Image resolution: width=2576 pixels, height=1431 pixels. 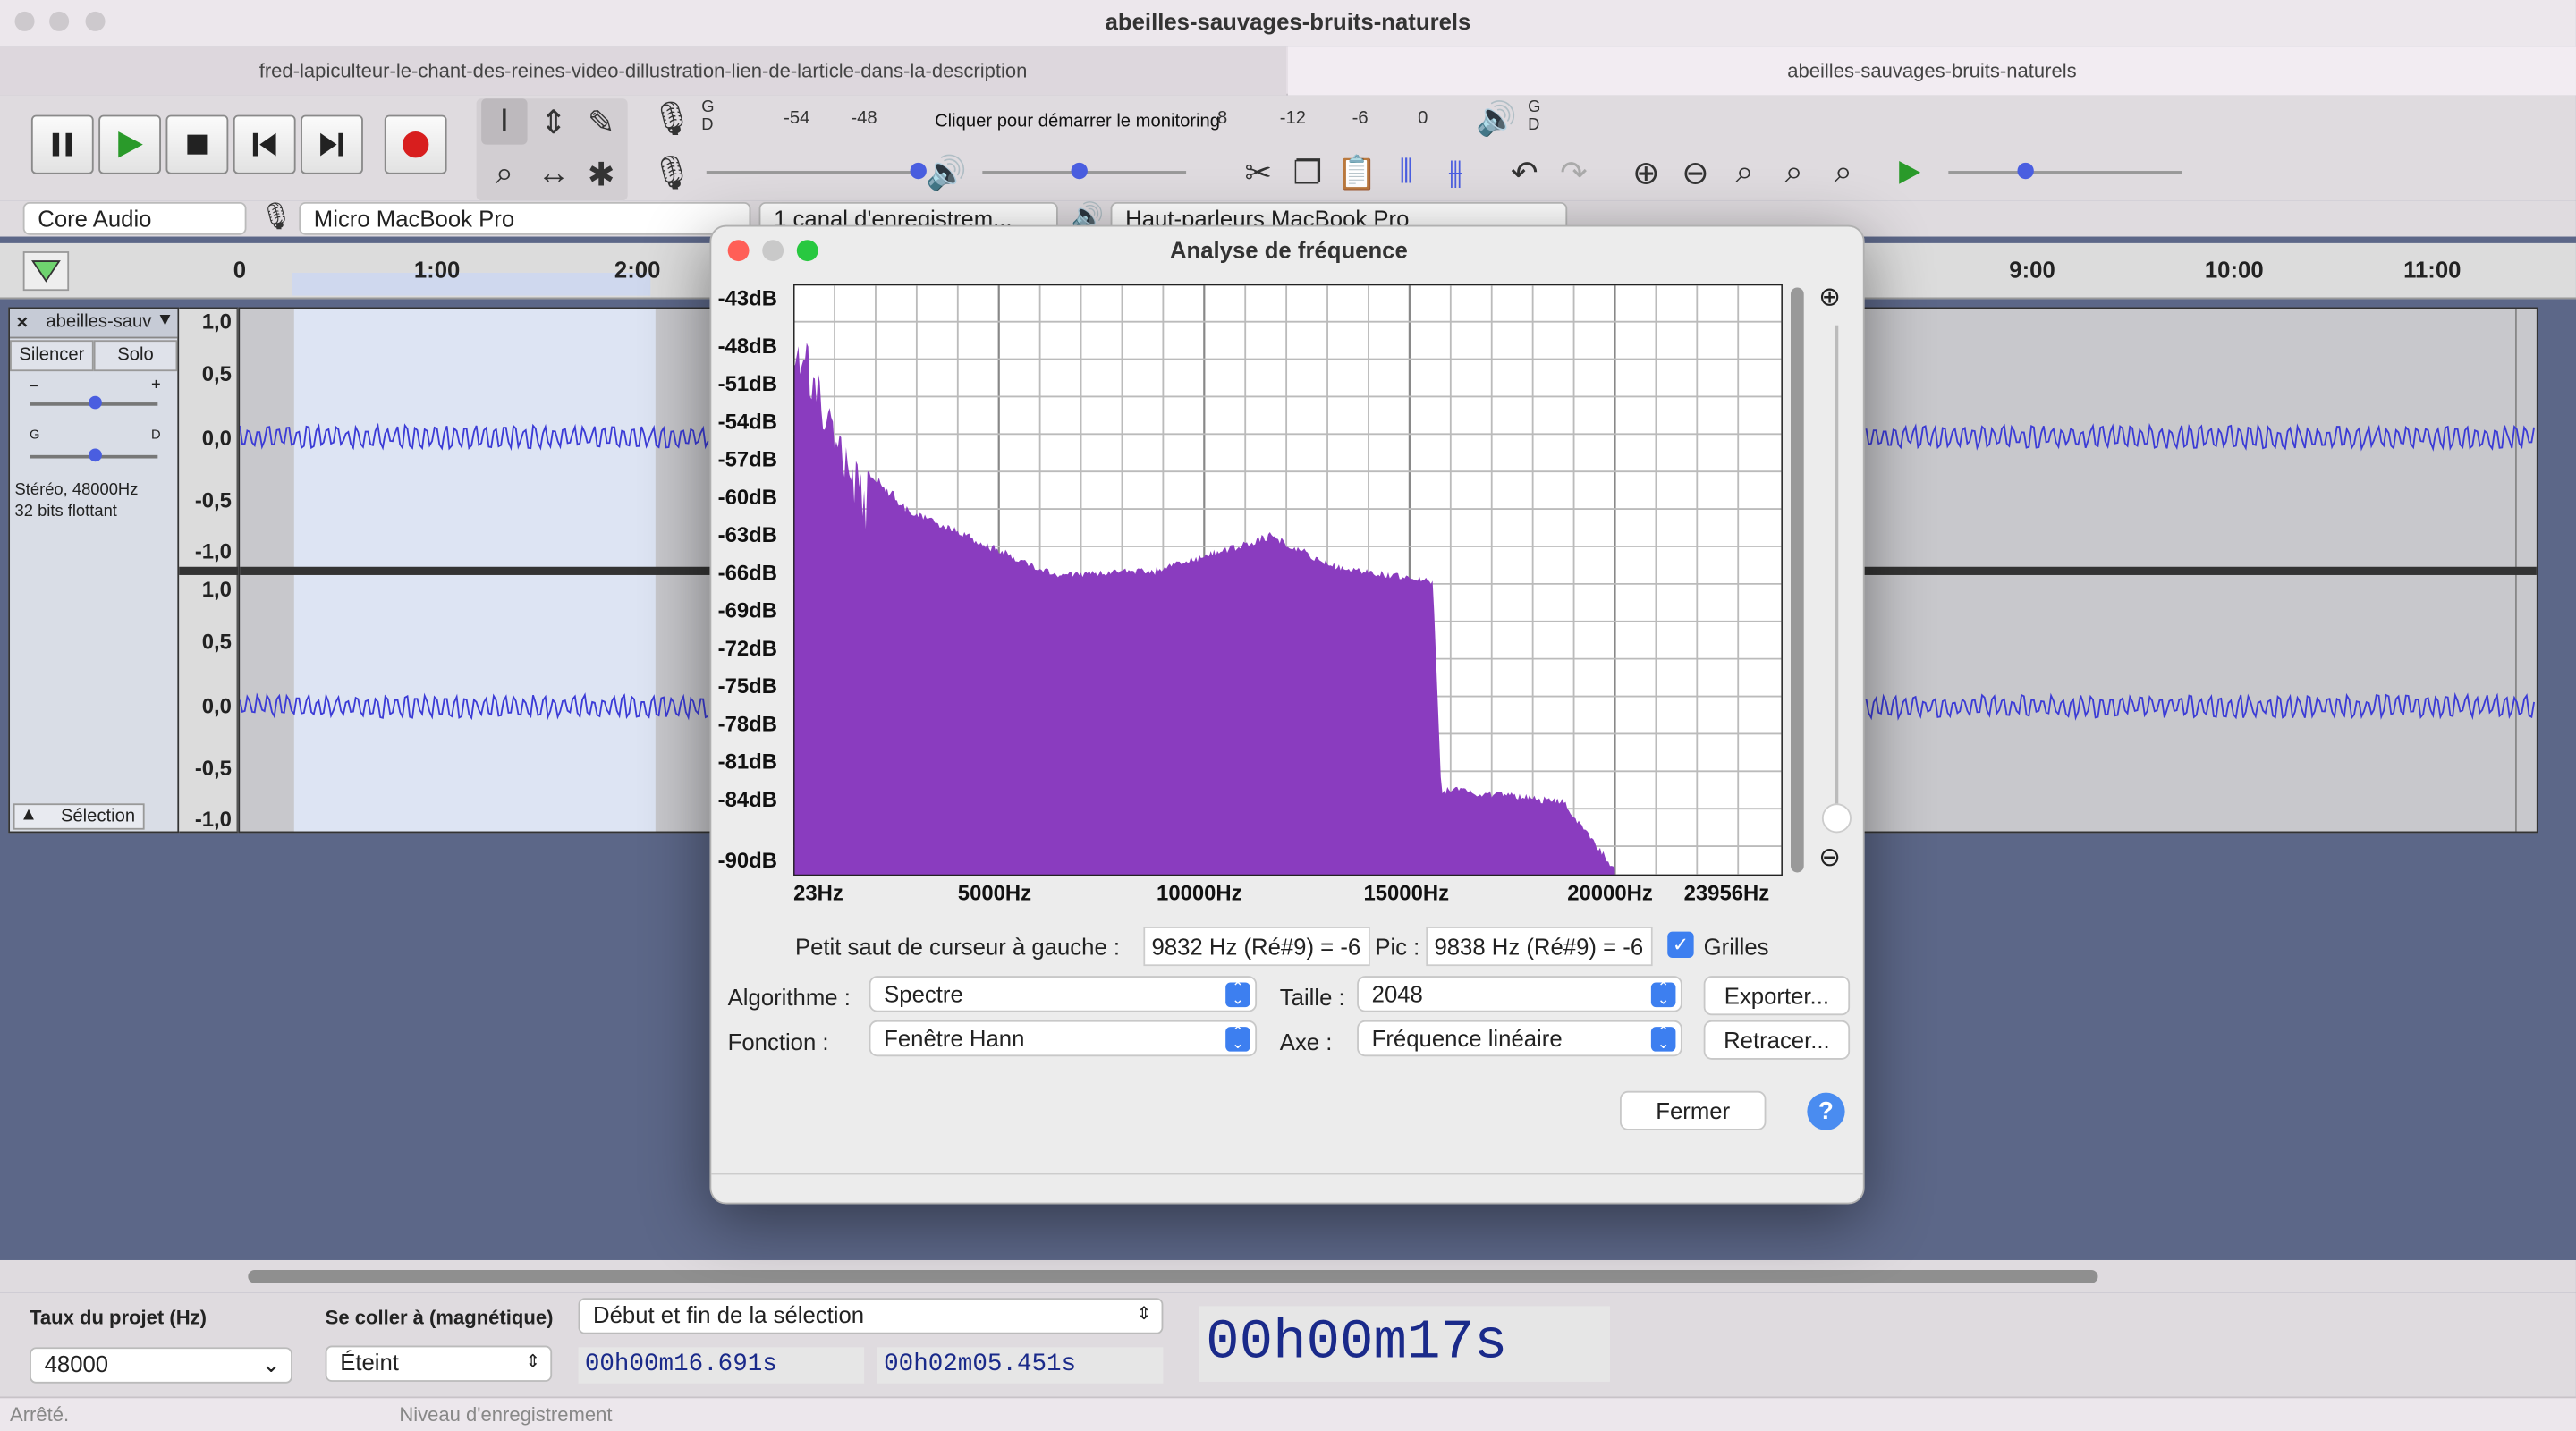 I want to click on play-button, so click(x=129, y=145).